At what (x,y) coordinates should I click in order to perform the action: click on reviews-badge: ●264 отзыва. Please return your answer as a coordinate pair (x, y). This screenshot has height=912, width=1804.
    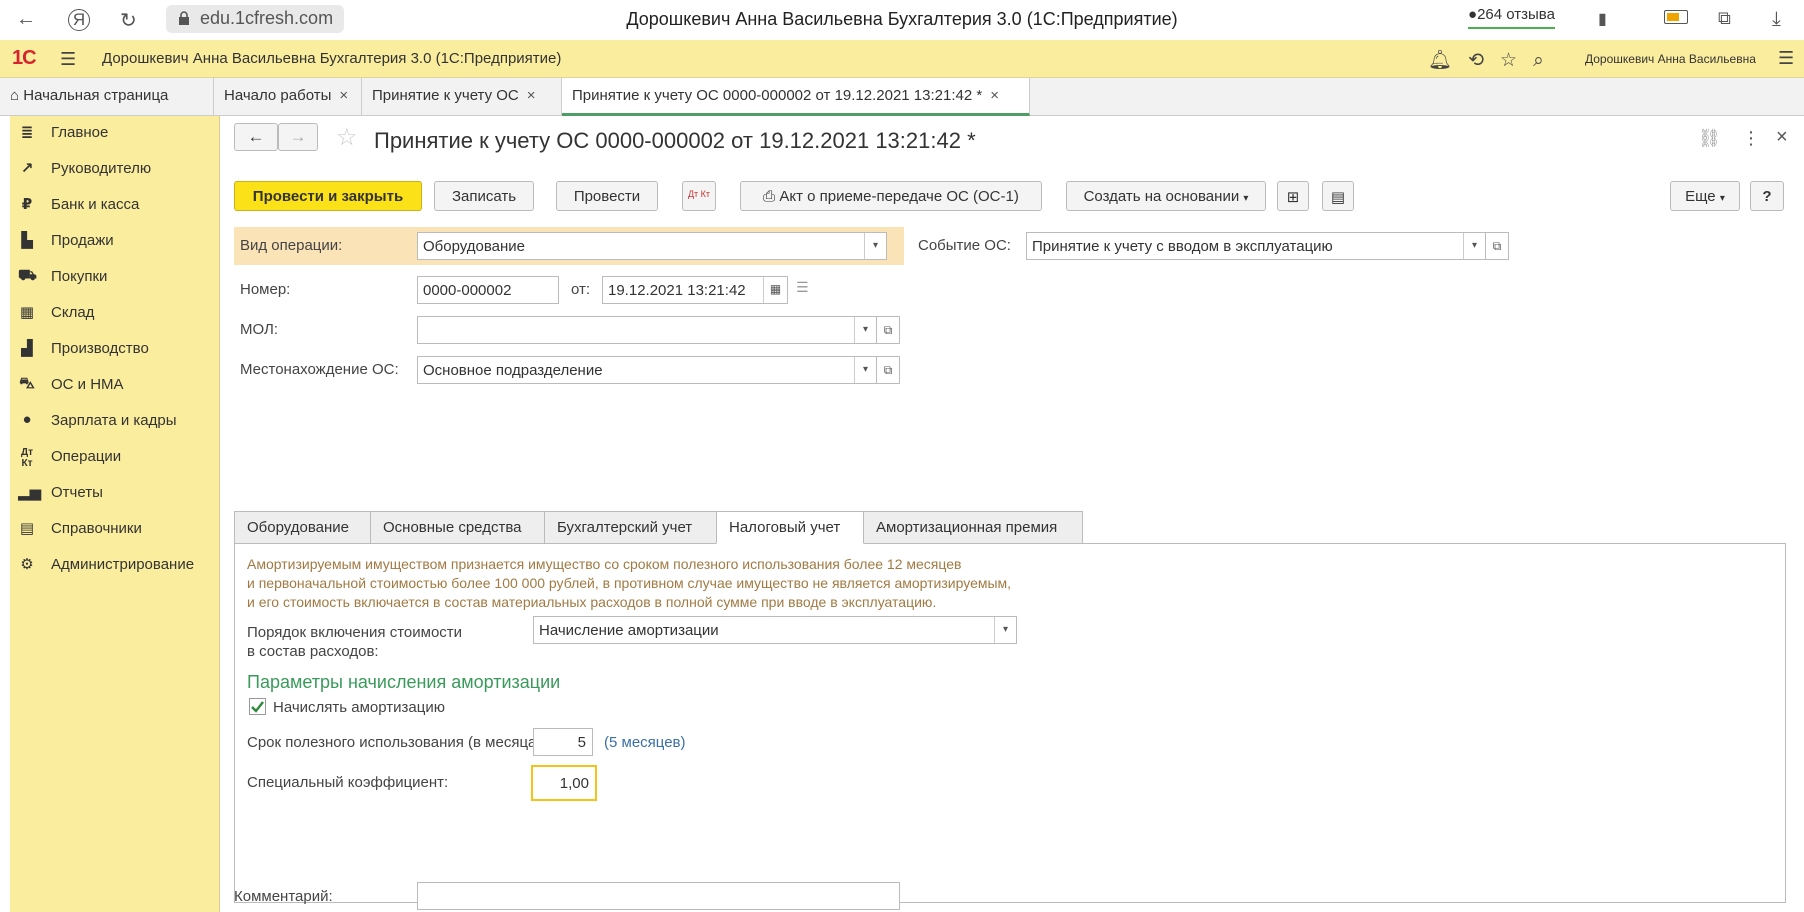
    Looking at the image, I should click on (1511, 17).